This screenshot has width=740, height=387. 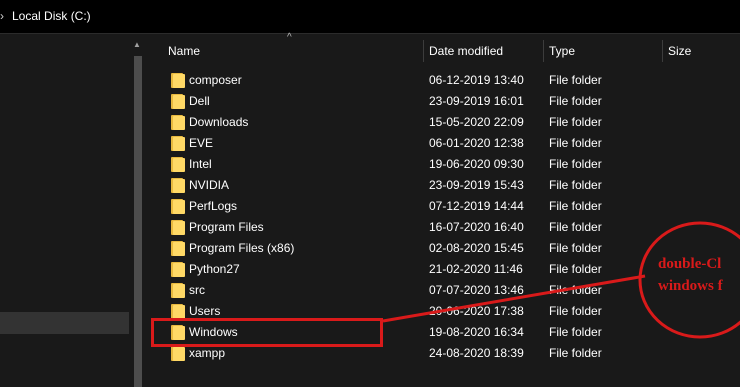 I want to click on annotation-text-line2: windows f, so click(x=690, y=286).